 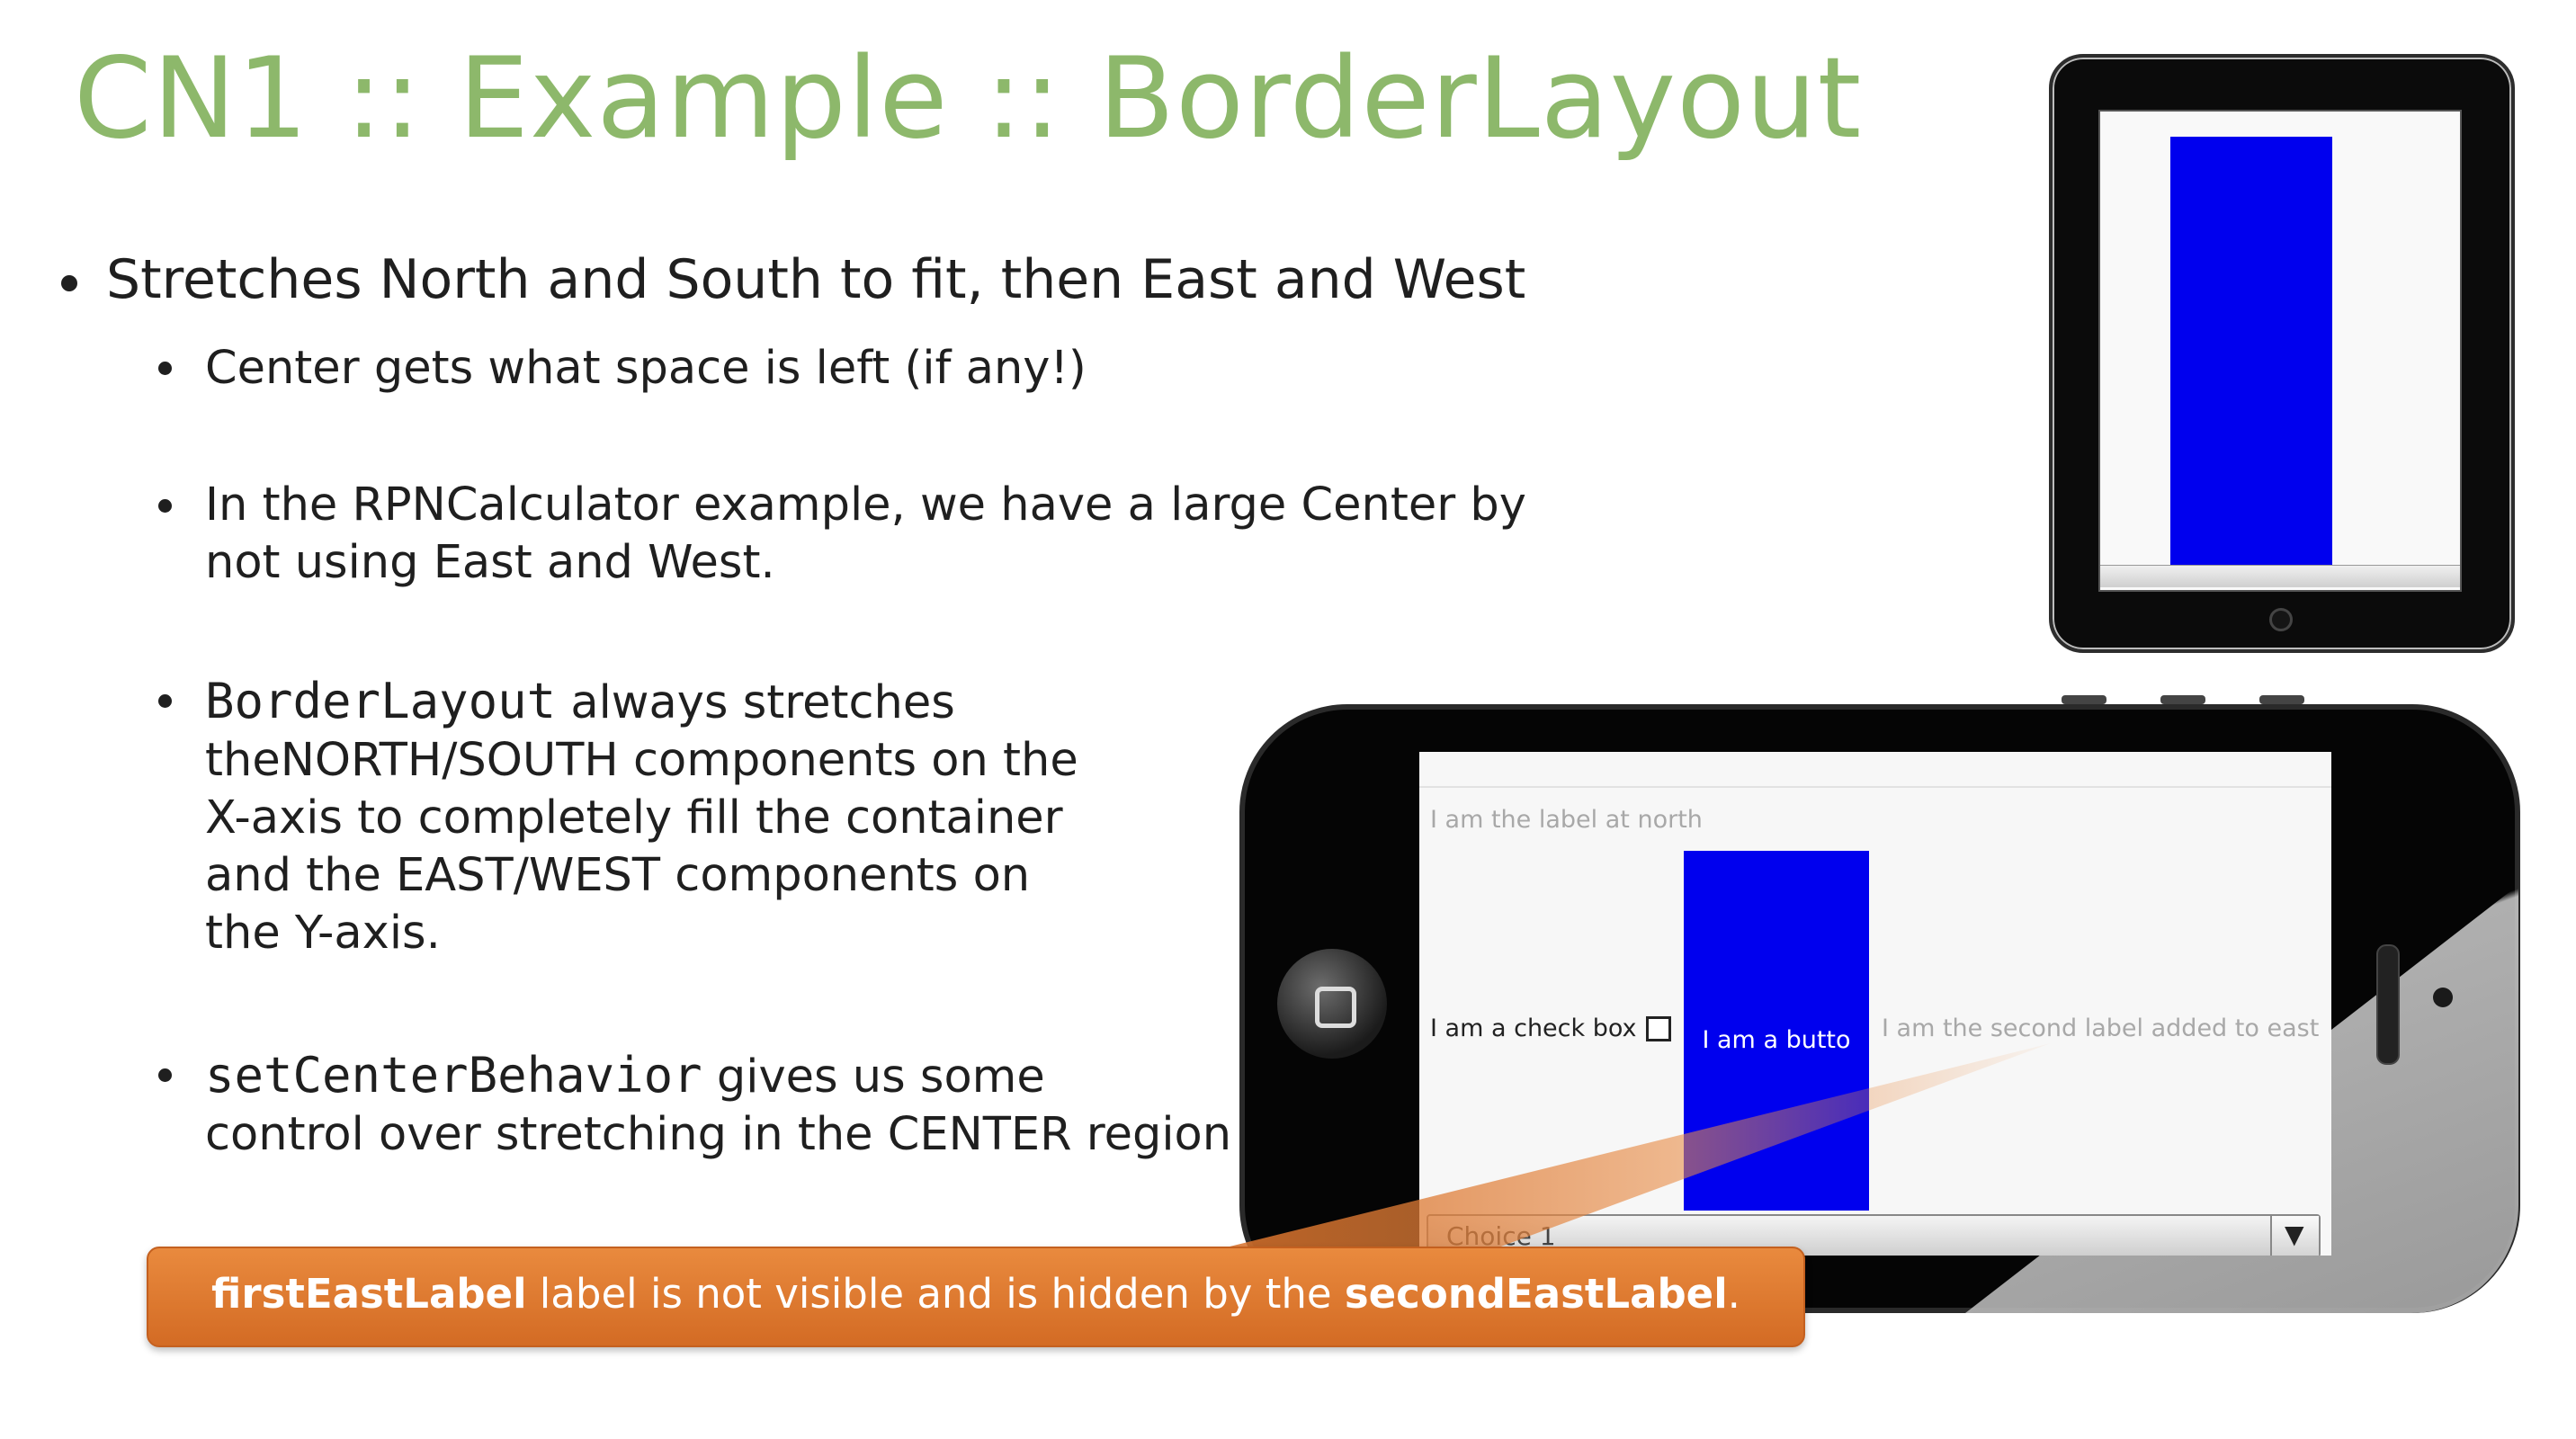 I want to click on north-divider, so click(x=1875, y=787).